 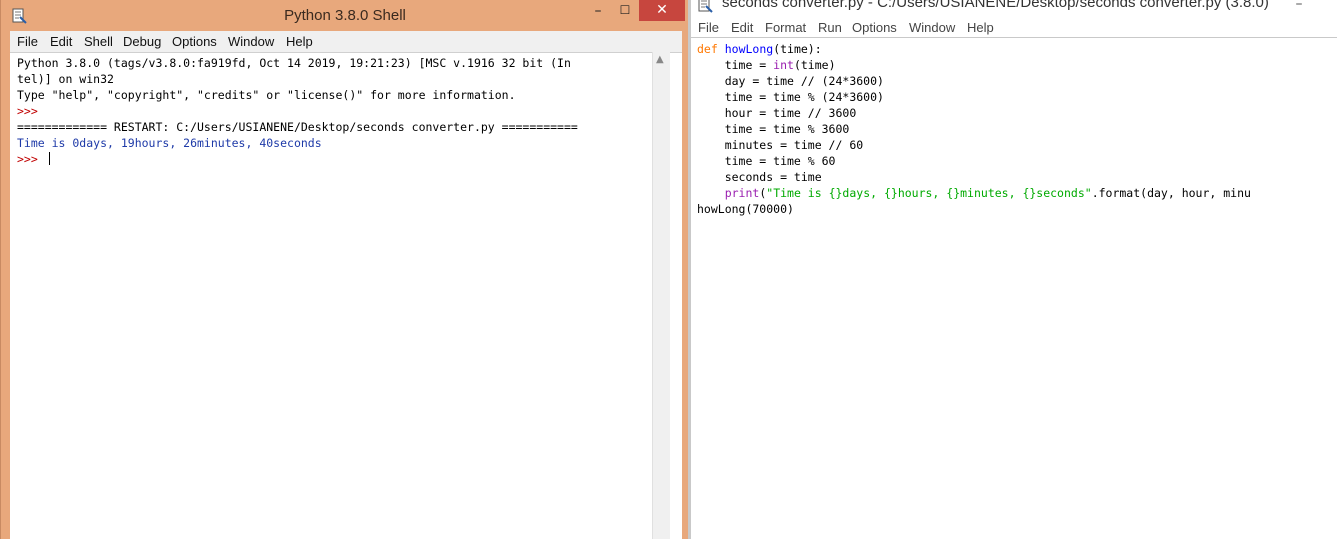 What do you see at coordinates (797, 49) in the screenshot?
I see `code-text: (time):` at bounding box center [797, 49].